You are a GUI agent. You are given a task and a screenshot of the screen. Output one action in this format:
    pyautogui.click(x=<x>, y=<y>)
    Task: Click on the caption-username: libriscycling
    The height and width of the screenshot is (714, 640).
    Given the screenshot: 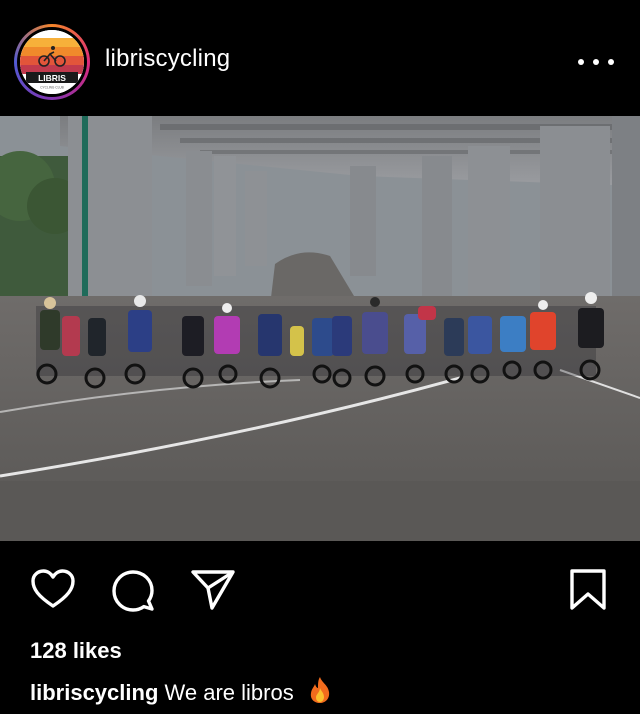 What is the action you would take?
    pyautogui.click(x=94, y=692)
    